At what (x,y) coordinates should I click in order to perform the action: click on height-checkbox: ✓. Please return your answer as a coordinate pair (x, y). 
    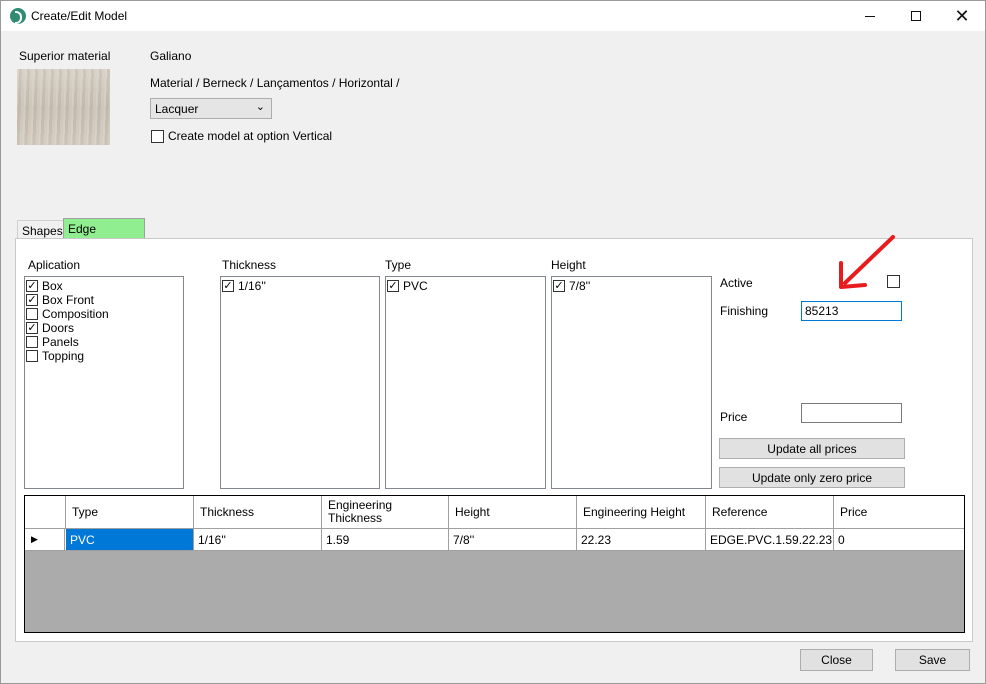
    Looking at the image, I should click on (559, 286).